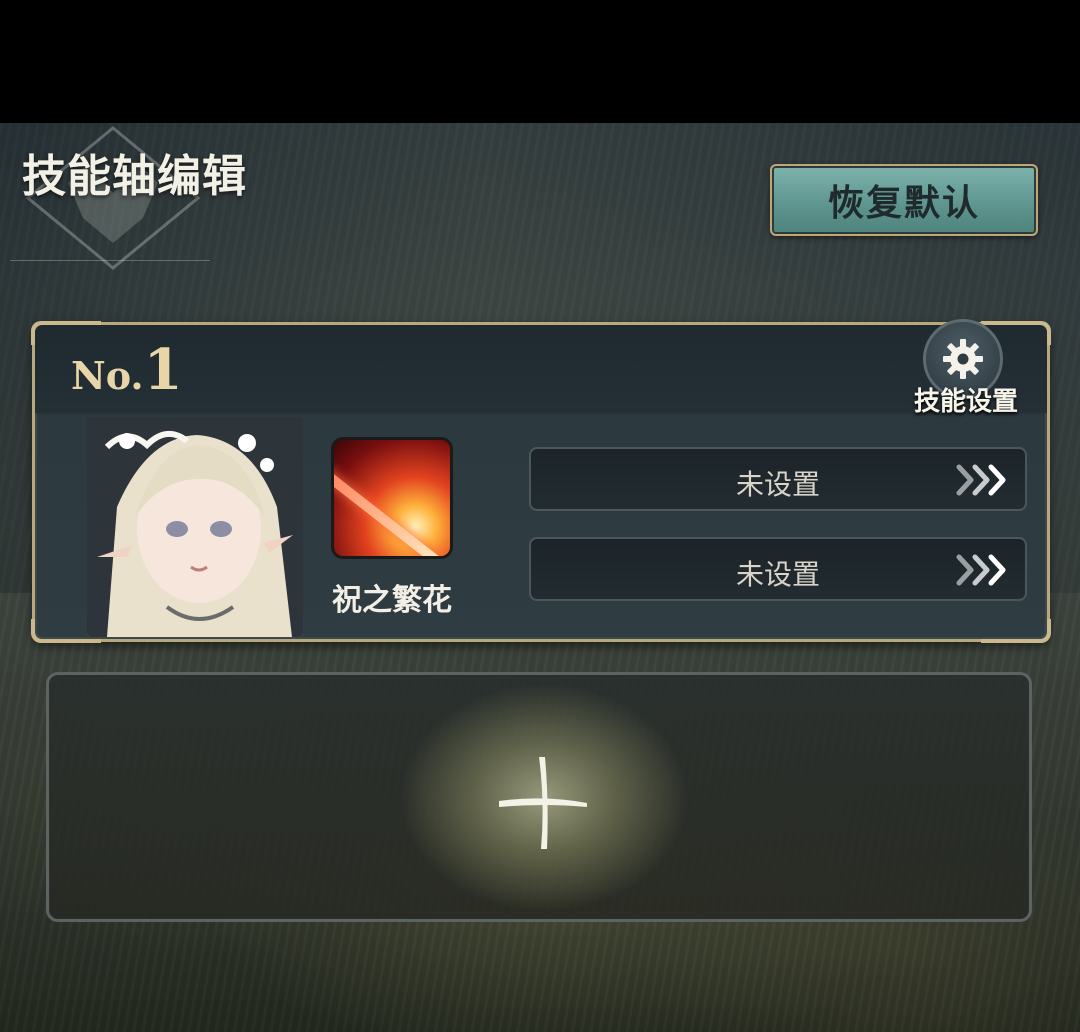 The width and height of the screenshot is (1080, 1032). I want to click on title-underline, so click(110, 260).